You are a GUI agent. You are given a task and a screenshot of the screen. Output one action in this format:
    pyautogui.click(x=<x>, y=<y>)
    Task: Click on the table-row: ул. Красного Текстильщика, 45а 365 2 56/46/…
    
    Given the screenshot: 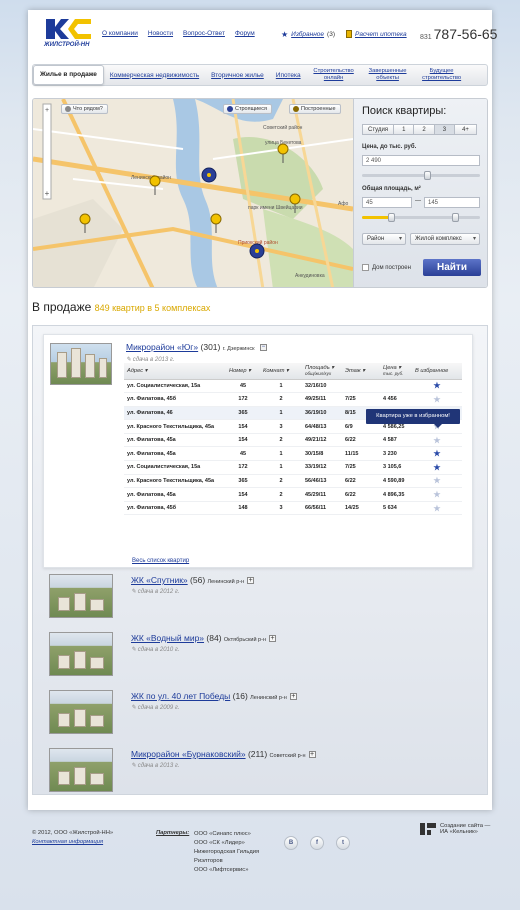 What is the action you would take?
    pyautogui.click(x=293, y=481)
    